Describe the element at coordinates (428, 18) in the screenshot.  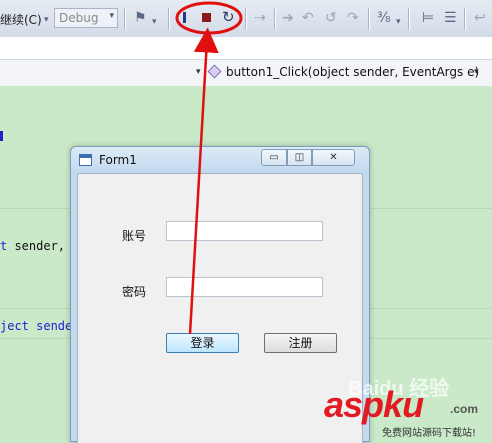
I see `threads-icon: ⊨` at that location.